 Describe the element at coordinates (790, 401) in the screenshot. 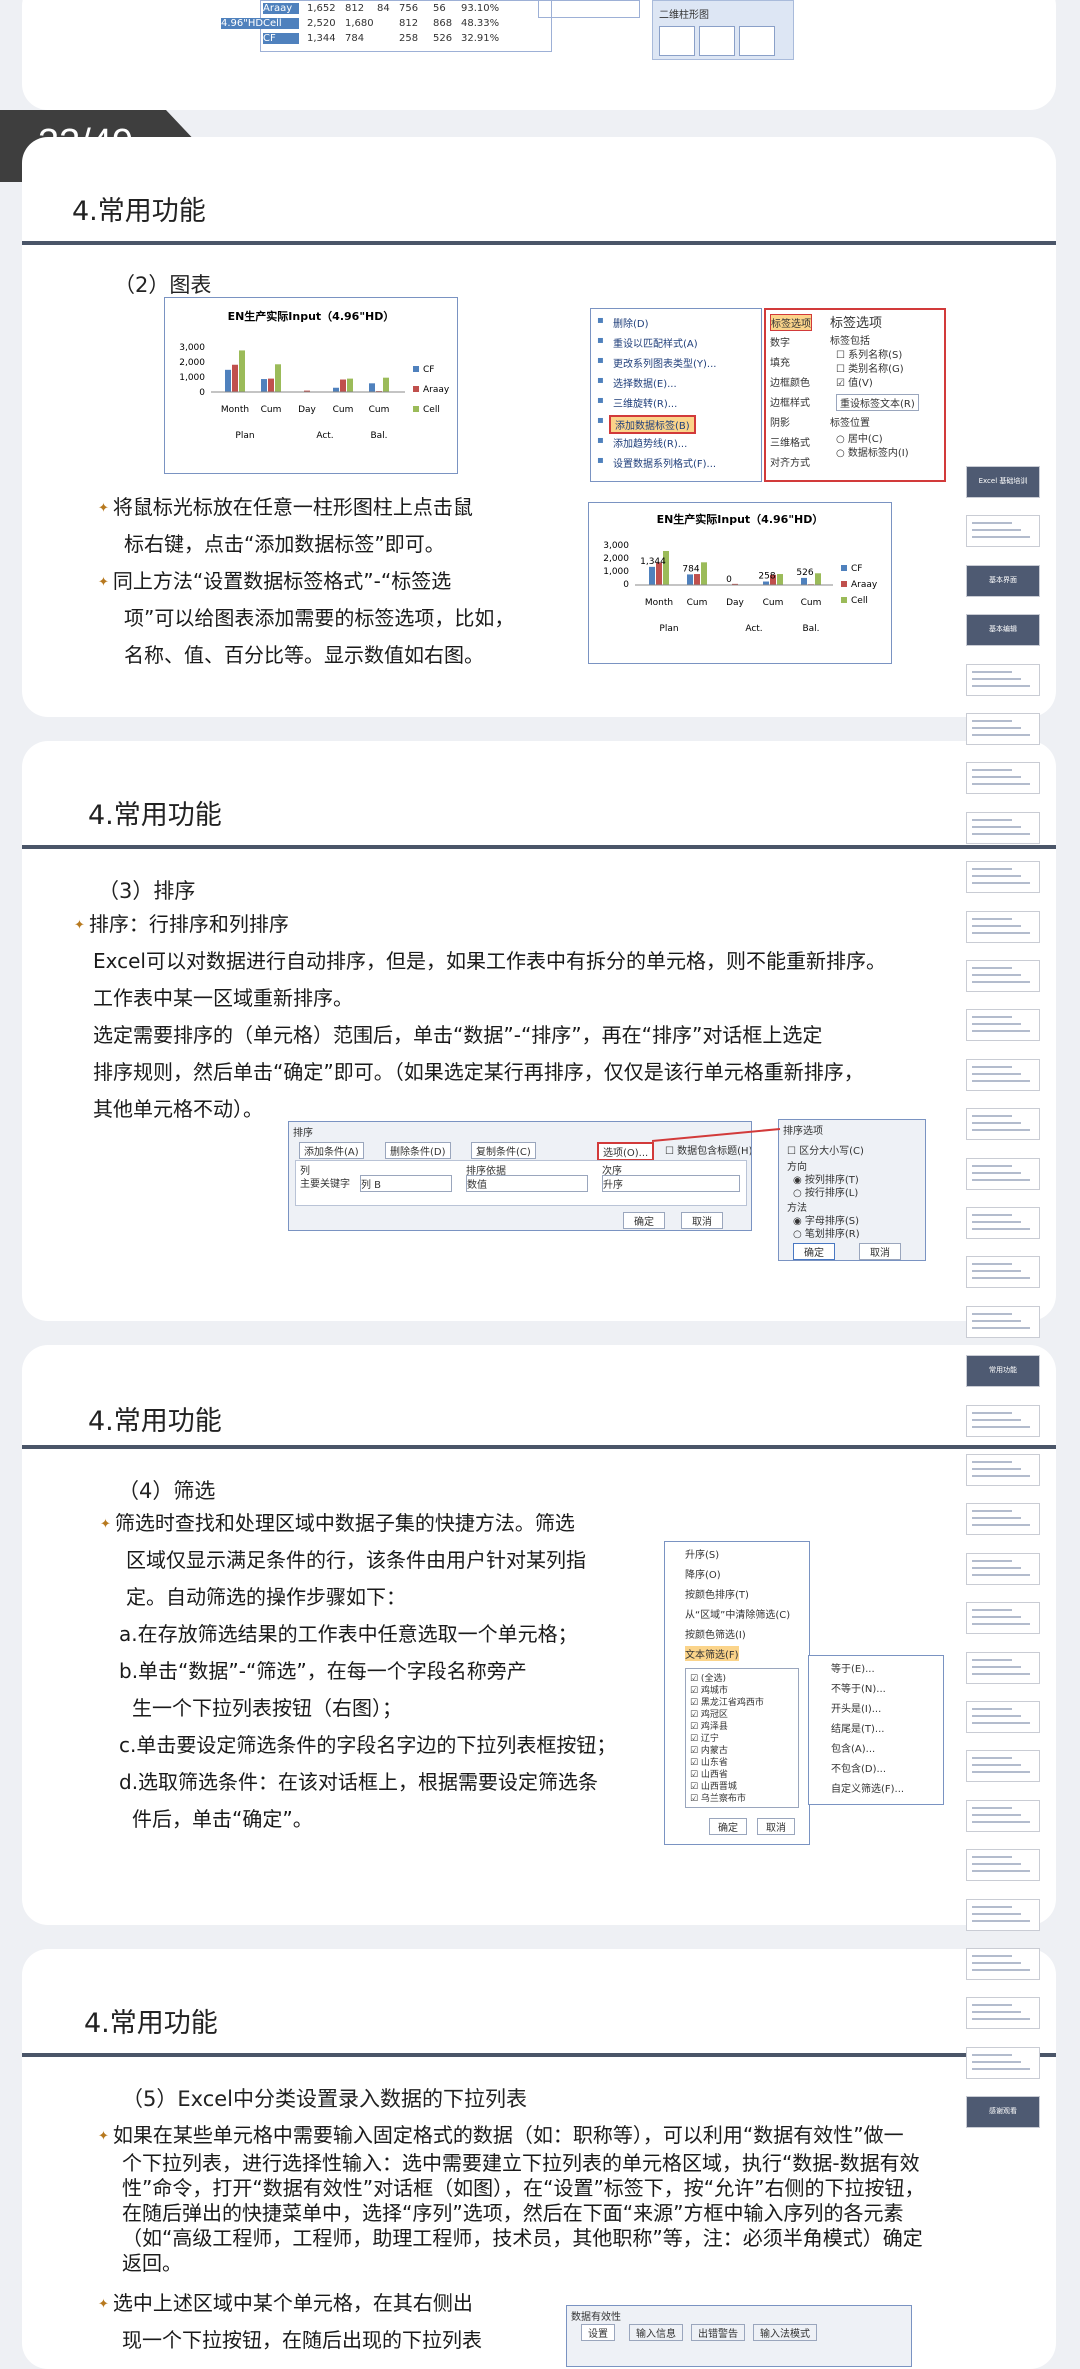

I see `label-nav-item: 边框样式` at that location.